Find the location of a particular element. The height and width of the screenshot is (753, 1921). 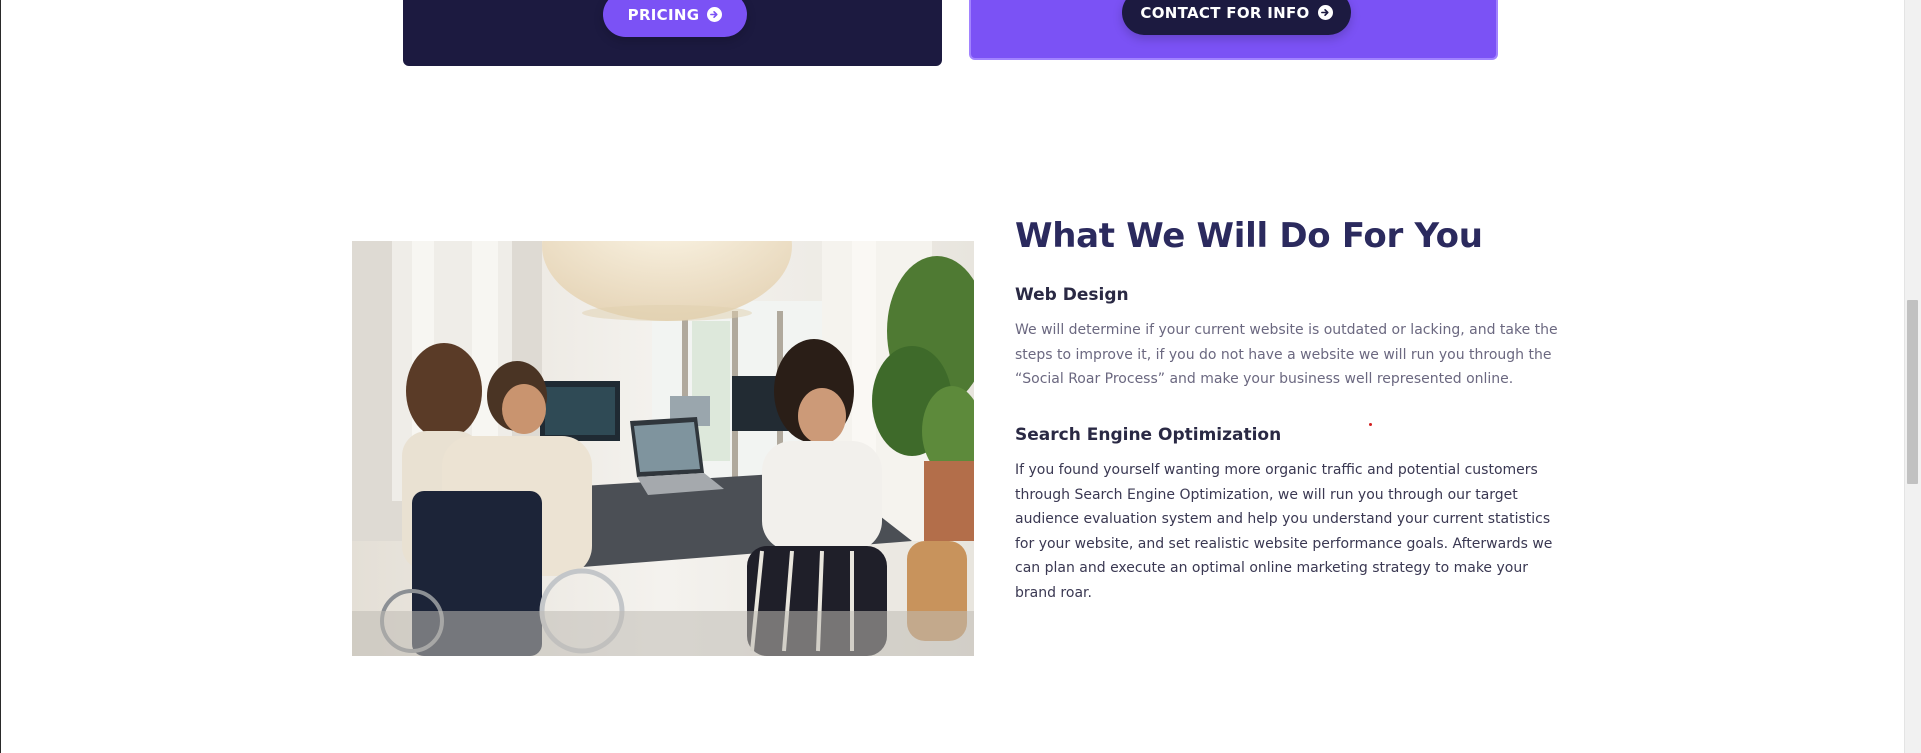

contact-for-info-button: CONTACT FOR INFO is located at coordinates (1236, 17).